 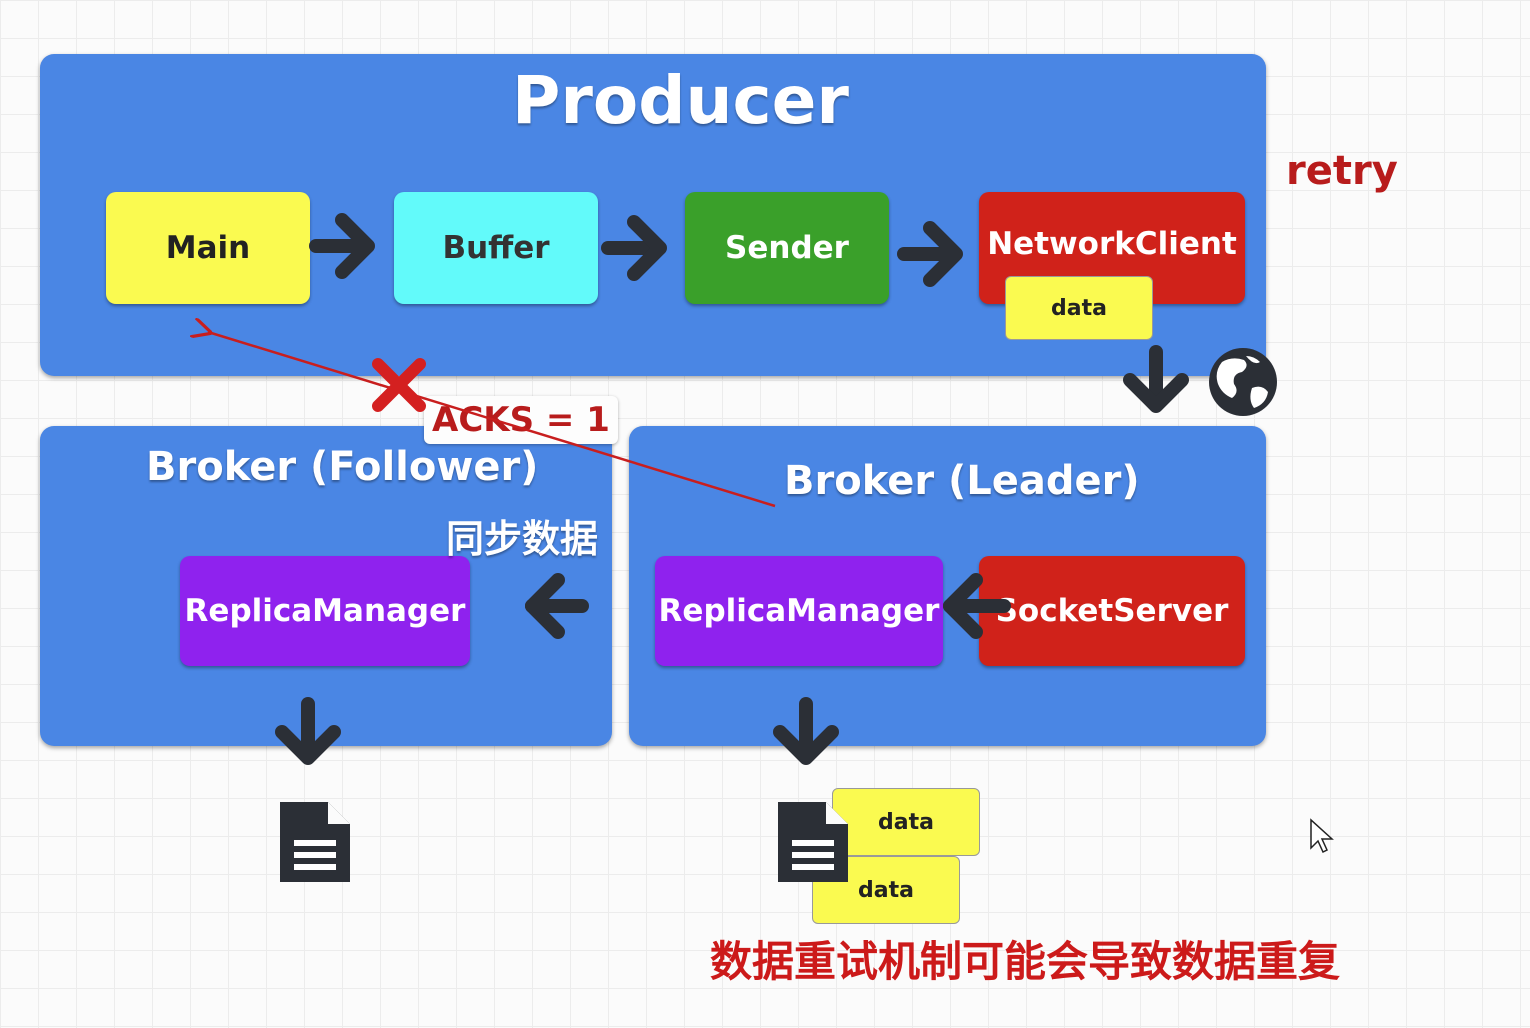 I want to click on ack-return-line, so click(x=492, y=420).